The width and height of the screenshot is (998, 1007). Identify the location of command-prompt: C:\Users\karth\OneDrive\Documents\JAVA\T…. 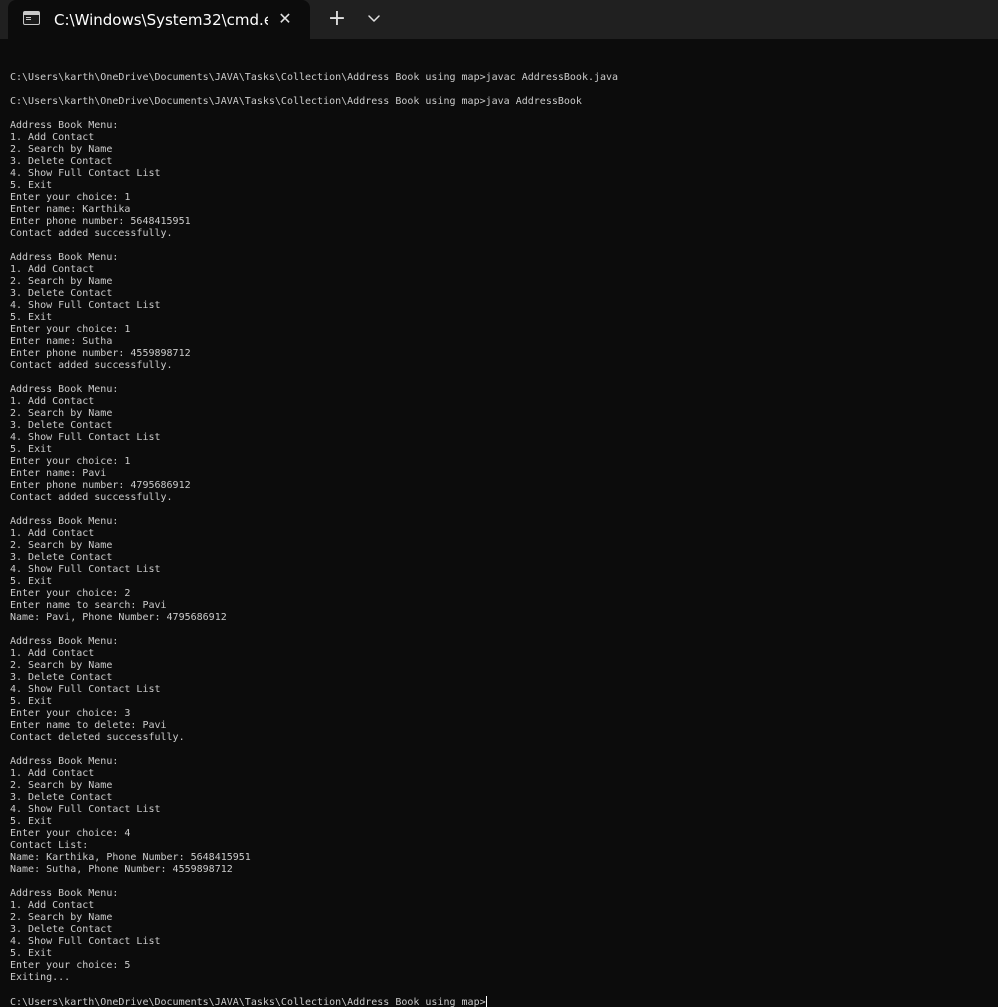
(248, 1002).